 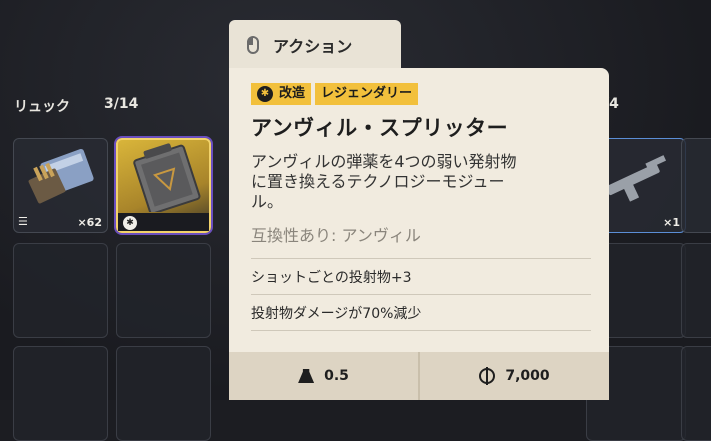 I want to click on stack-count: ×62, so click(x=89, y=222).